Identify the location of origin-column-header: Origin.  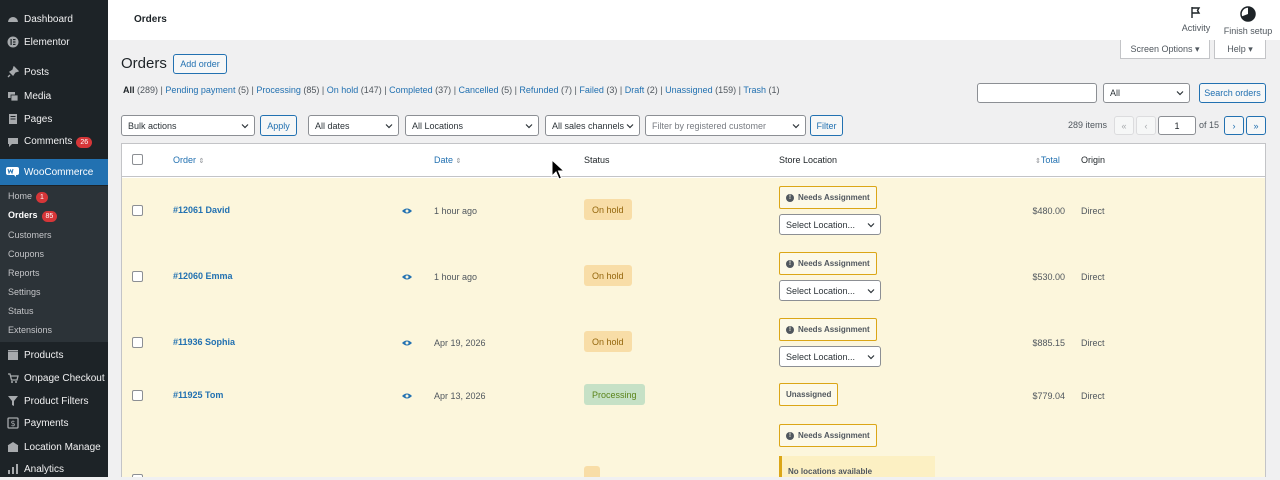
(1093, 160).